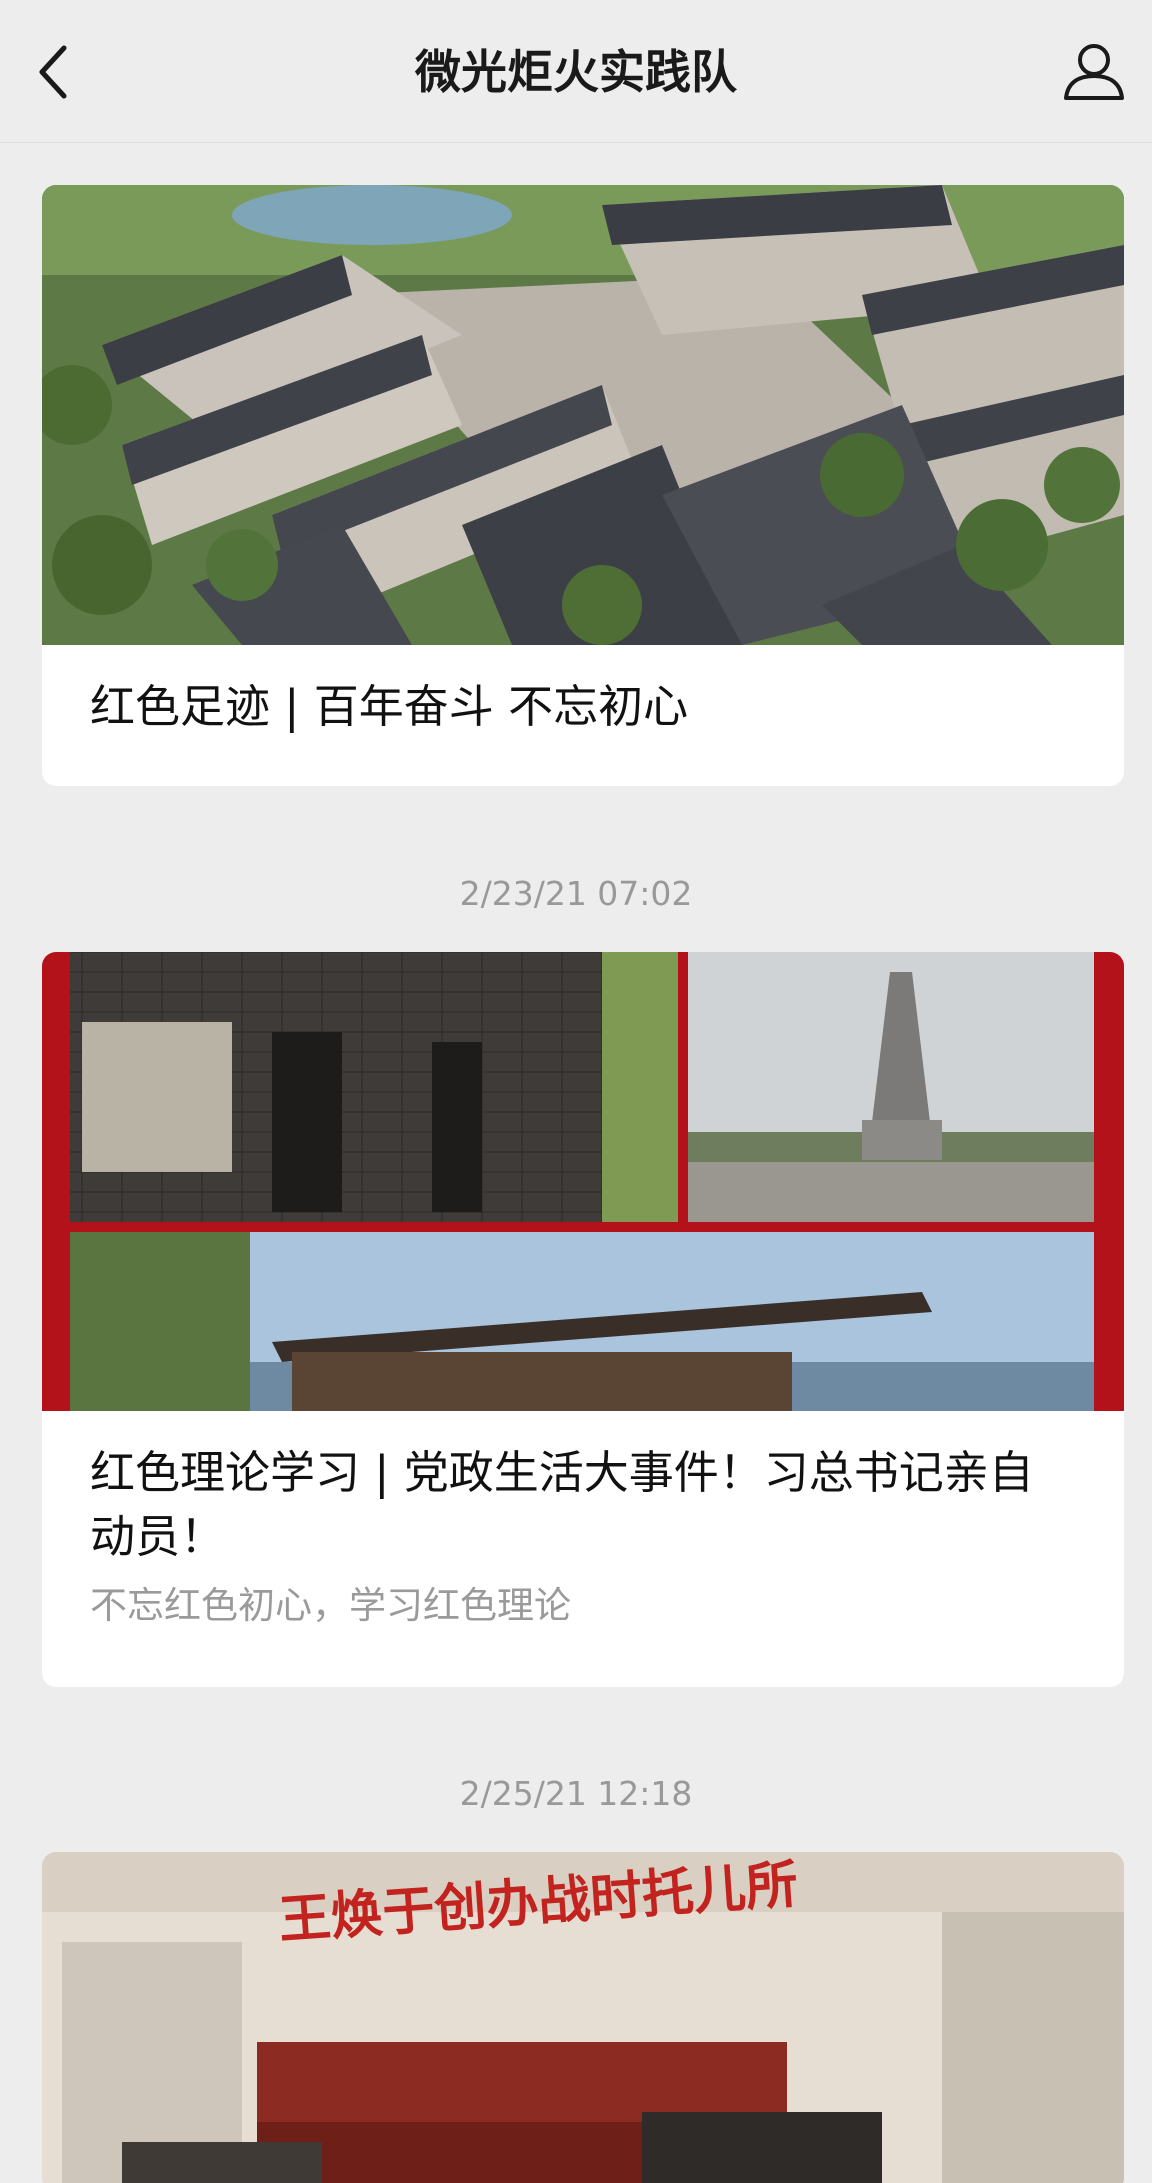 Image resolution: width=1152 pixels, height=2183 pixels. What do you see at coordinates (330, 1605) in the screenshot?
I see `article-digest: 不忘红色初心，学习红色理论` at bounding box center [330, 1605].